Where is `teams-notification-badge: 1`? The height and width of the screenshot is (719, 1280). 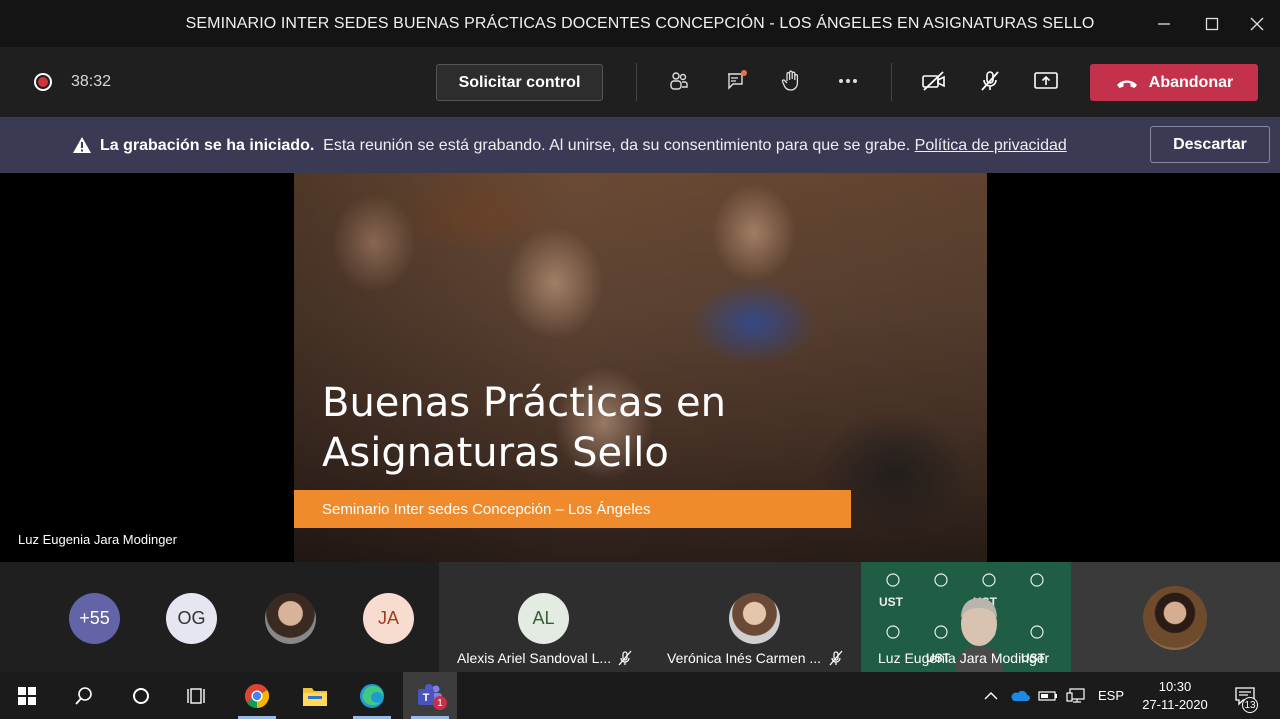 teams-notification-badge: 1 is located at coordinates (440, 703).